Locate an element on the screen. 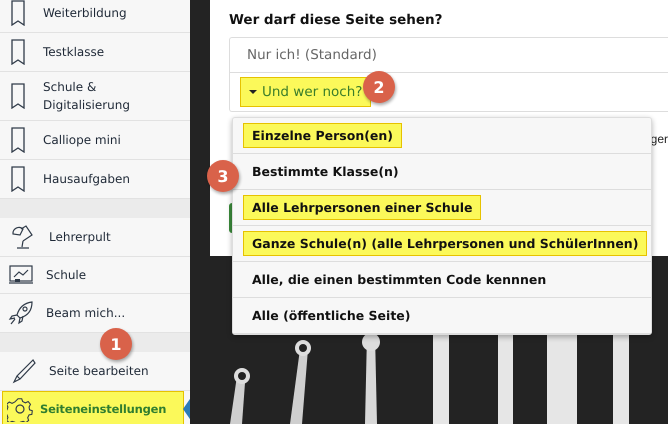 The width and height of the screenshot is (668, 424). pencil-icon is located at coordinates (24, 371).